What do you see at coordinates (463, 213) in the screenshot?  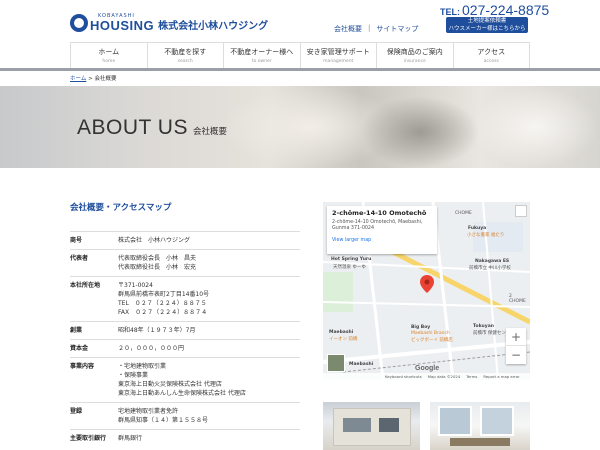 I see `map-label: CHOME` at bounding box center [463, 213].